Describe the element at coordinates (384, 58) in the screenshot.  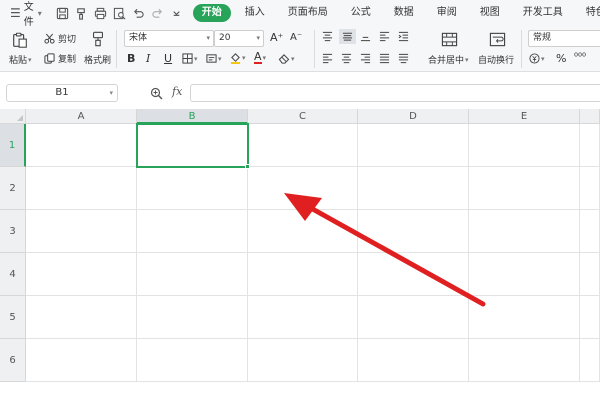
I see `justify-button` at that location.